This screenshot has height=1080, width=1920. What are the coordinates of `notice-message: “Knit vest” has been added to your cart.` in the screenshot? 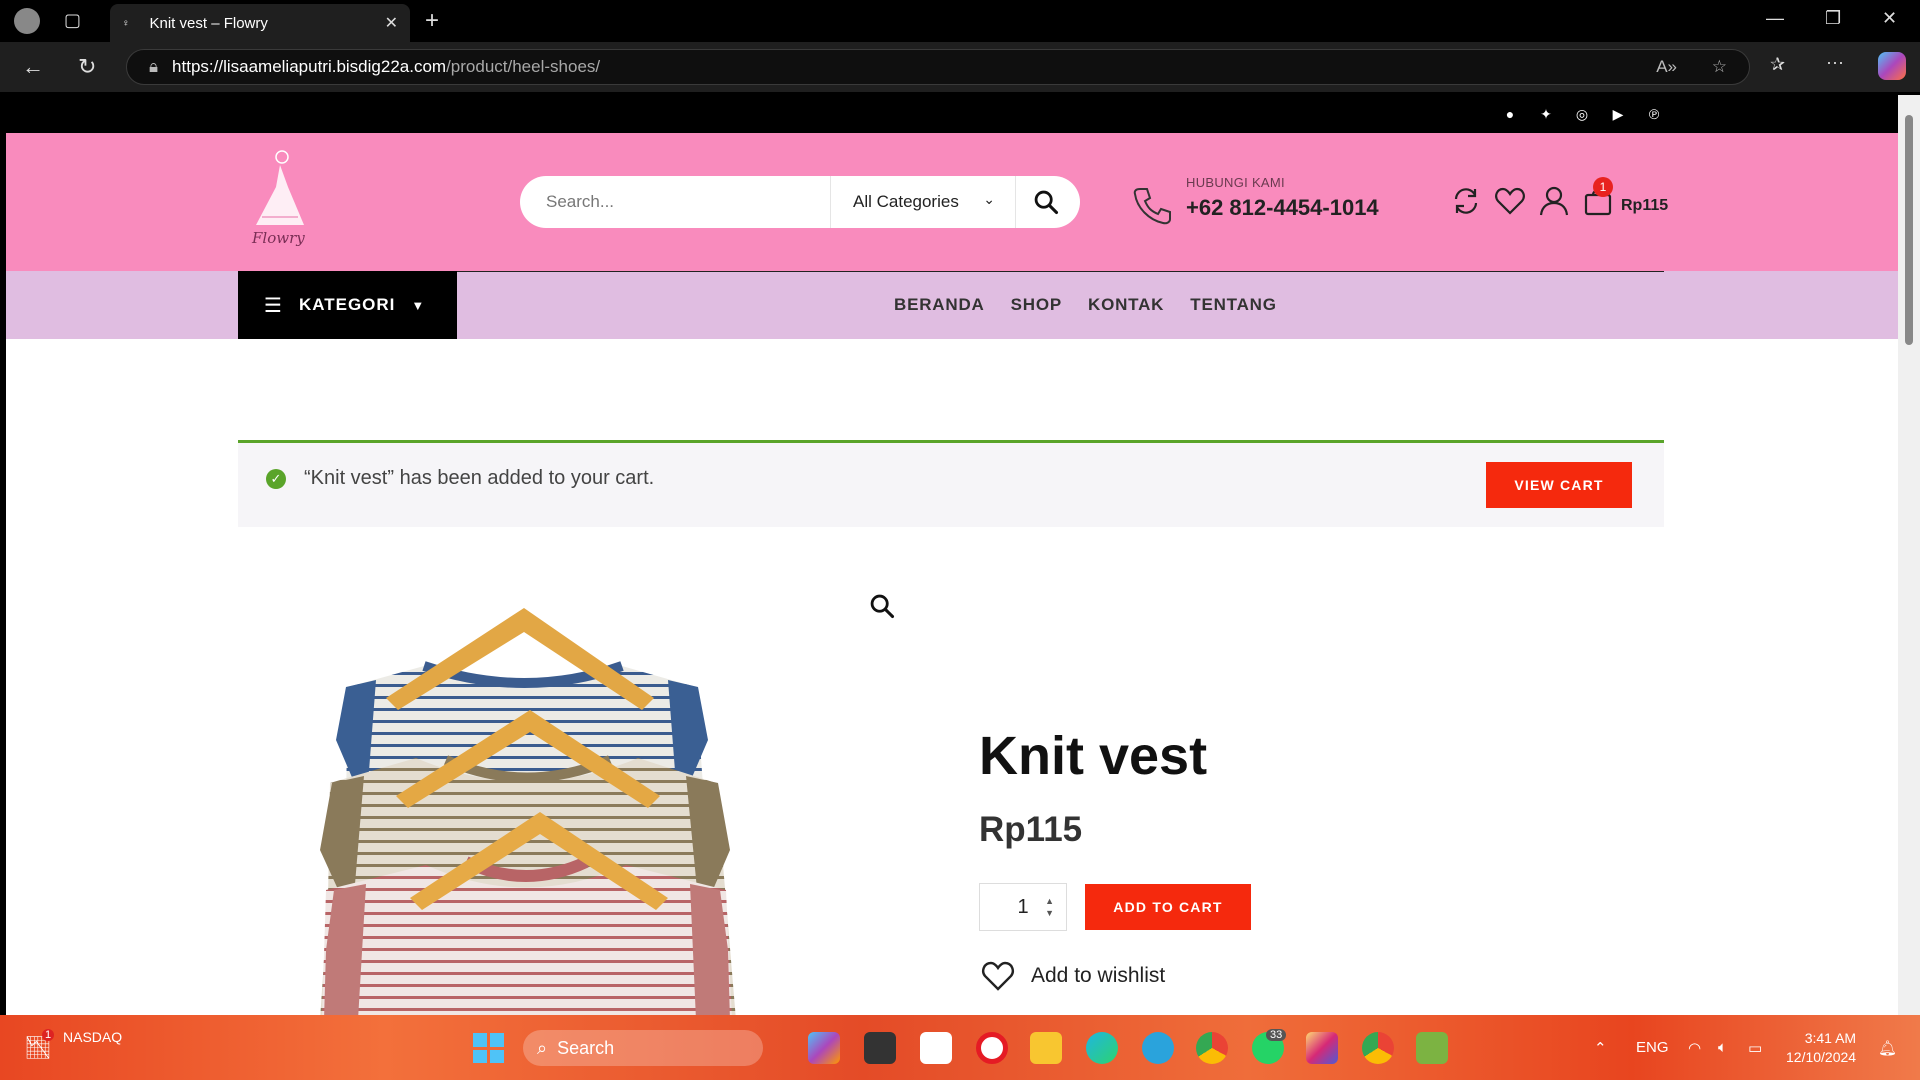 It's located at (479, 478).